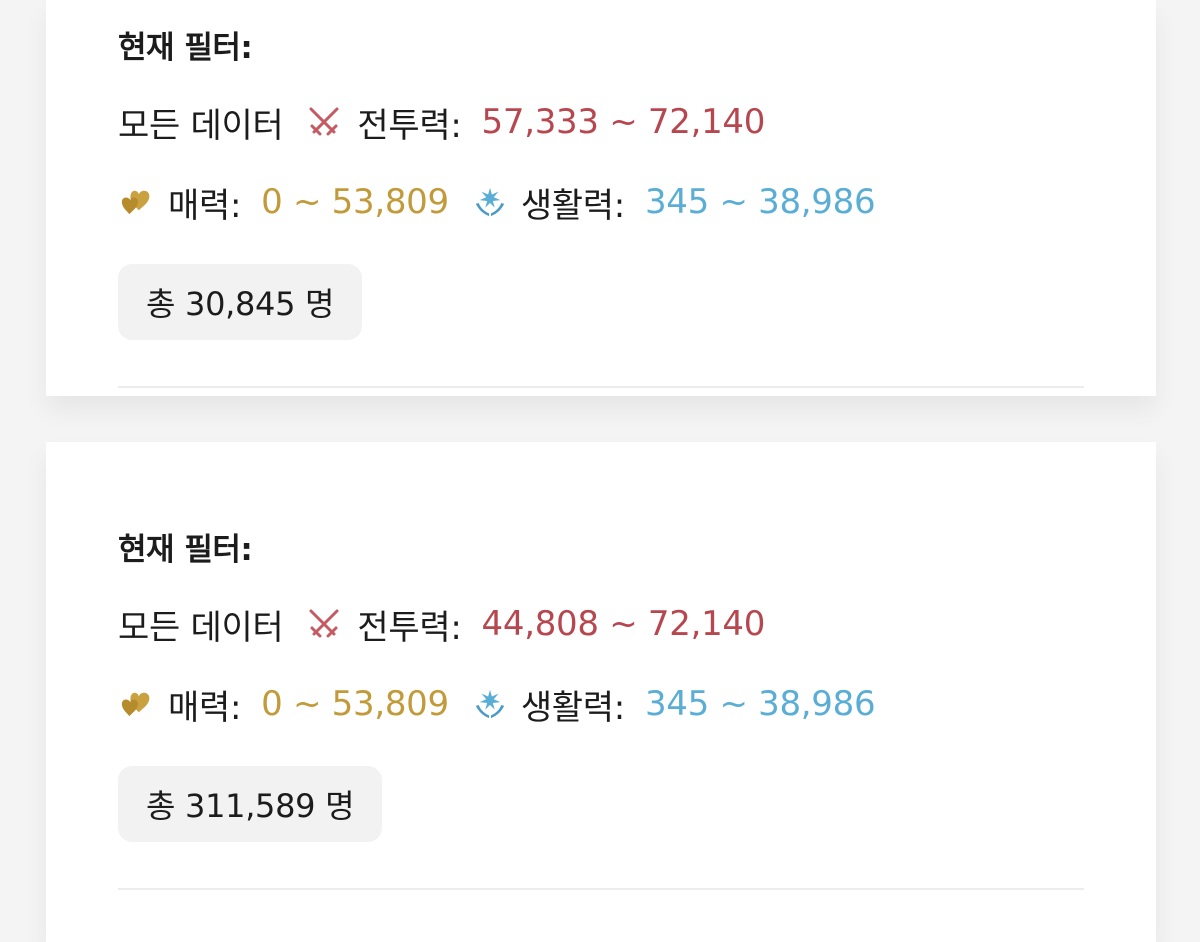 The image size is (1200, 942). I want to click on filter-row-combat: 모든 데이터 전투력: 57,333 ~ 72,140, so click(442, 123).